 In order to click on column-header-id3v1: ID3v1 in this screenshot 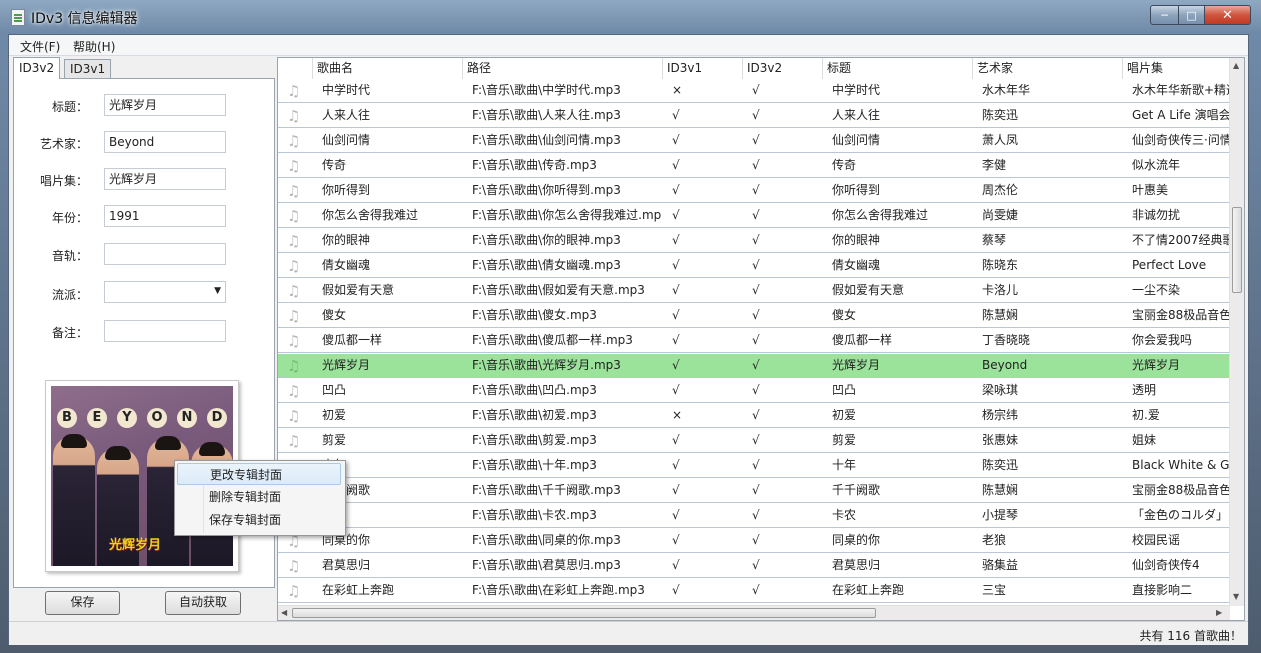, I will do `click(702, 68)`.